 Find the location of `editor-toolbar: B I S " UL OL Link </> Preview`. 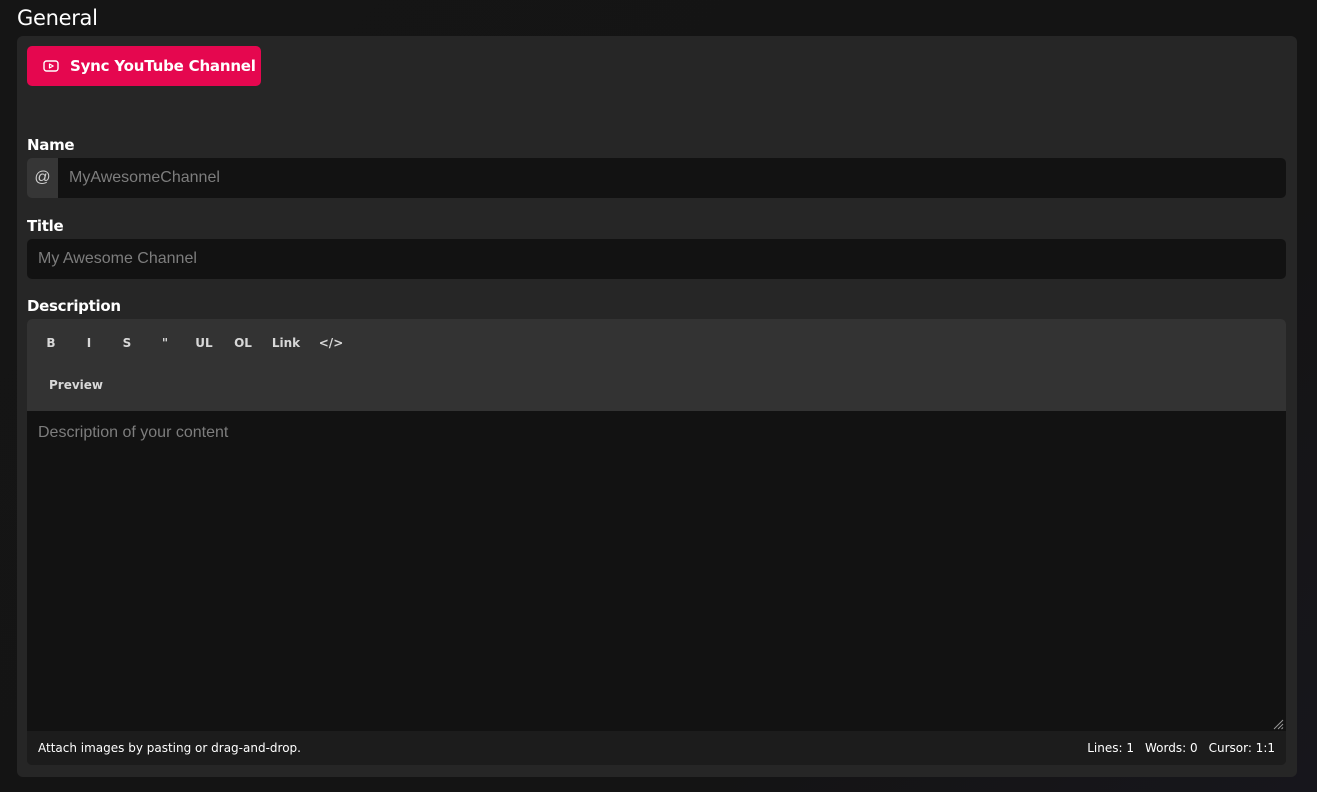

editor-toolbar: B I S " UL OL Link </> Preview is located at coordinates (656, 365).